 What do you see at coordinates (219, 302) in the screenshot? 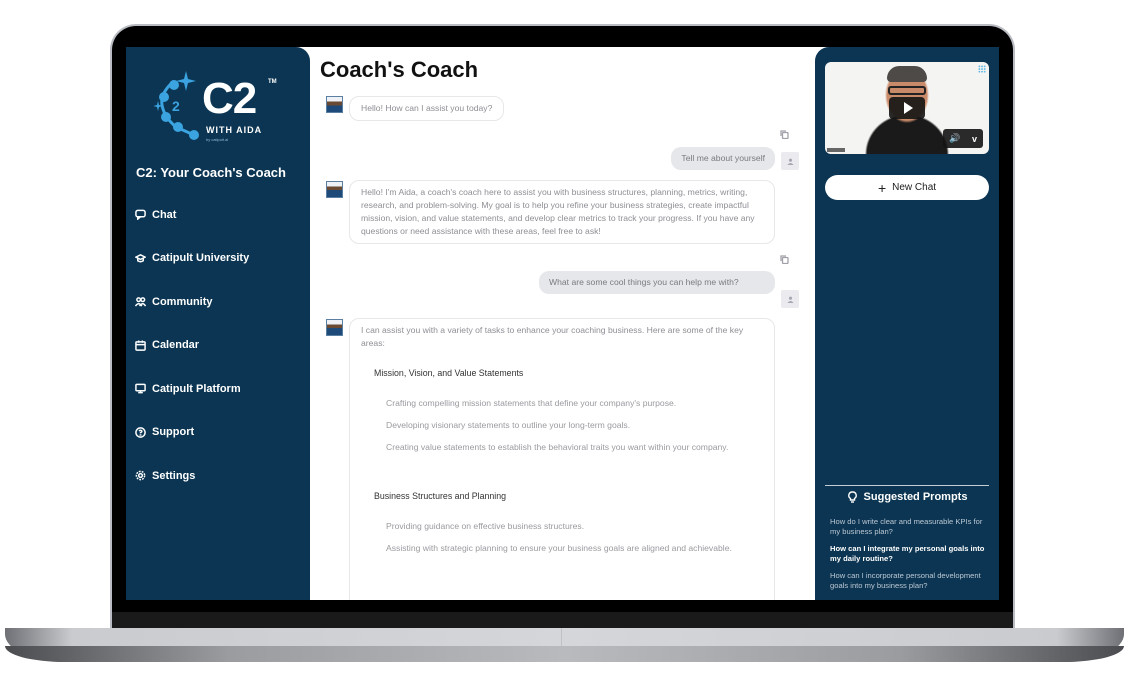
I see `sidebar-item-community: Community` at bounding box center [219, 302].